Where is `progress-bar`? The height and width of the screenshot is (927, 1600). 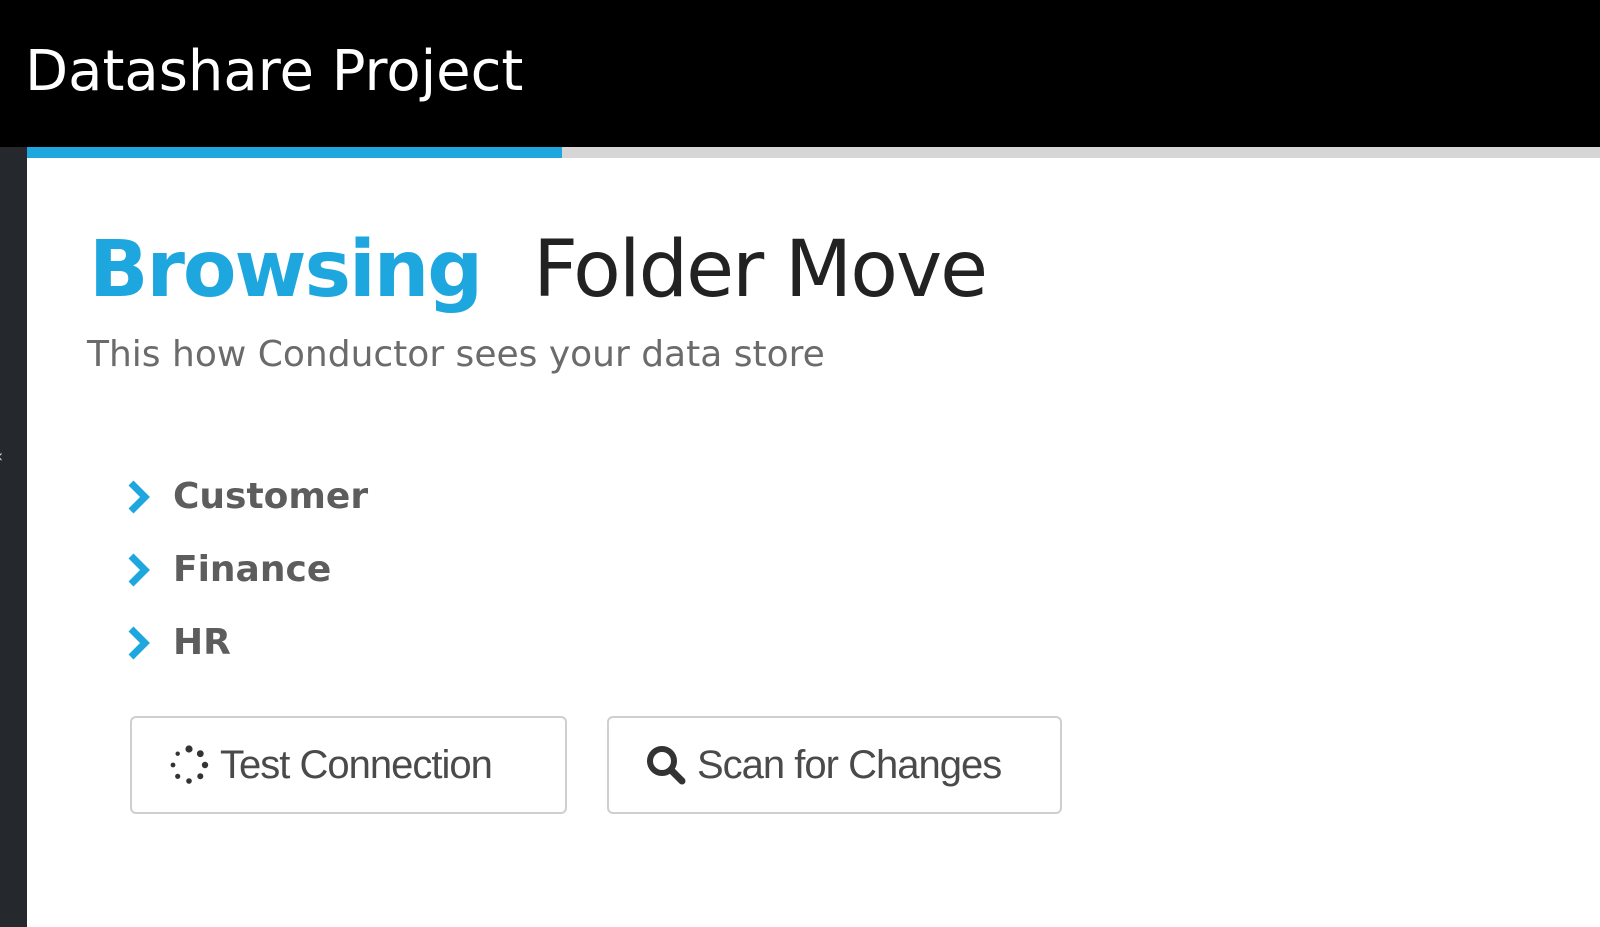 progress-bar is located at coordinates (813, 152).